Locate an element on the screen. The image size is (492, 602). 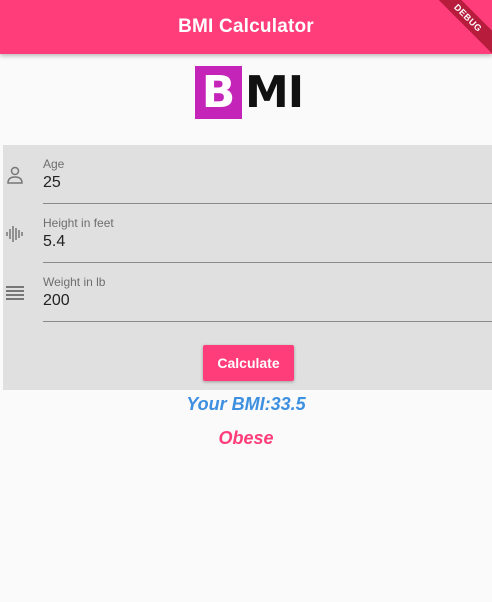
logo-letters-mi: MI is located at coordinates (274, 92).